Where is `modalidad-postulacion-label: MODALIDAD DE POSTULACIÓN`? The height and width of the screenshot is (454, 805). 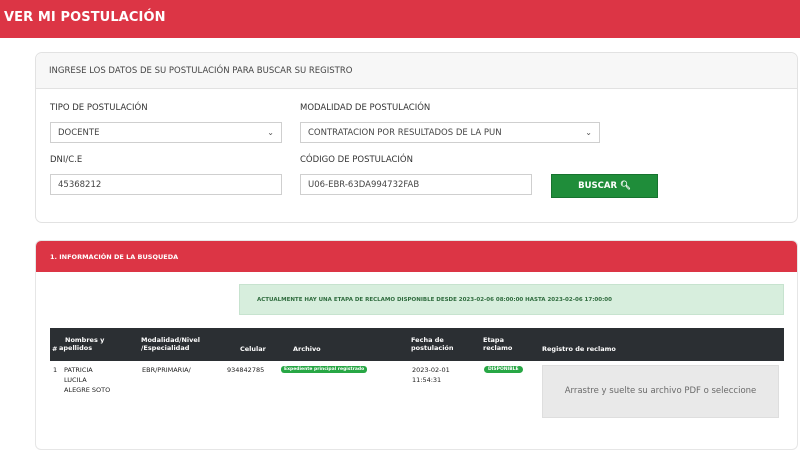
modalidad-postulacion-label: MODALIDAD DE POSTULACIÓN is located at coordinates (365, 108).